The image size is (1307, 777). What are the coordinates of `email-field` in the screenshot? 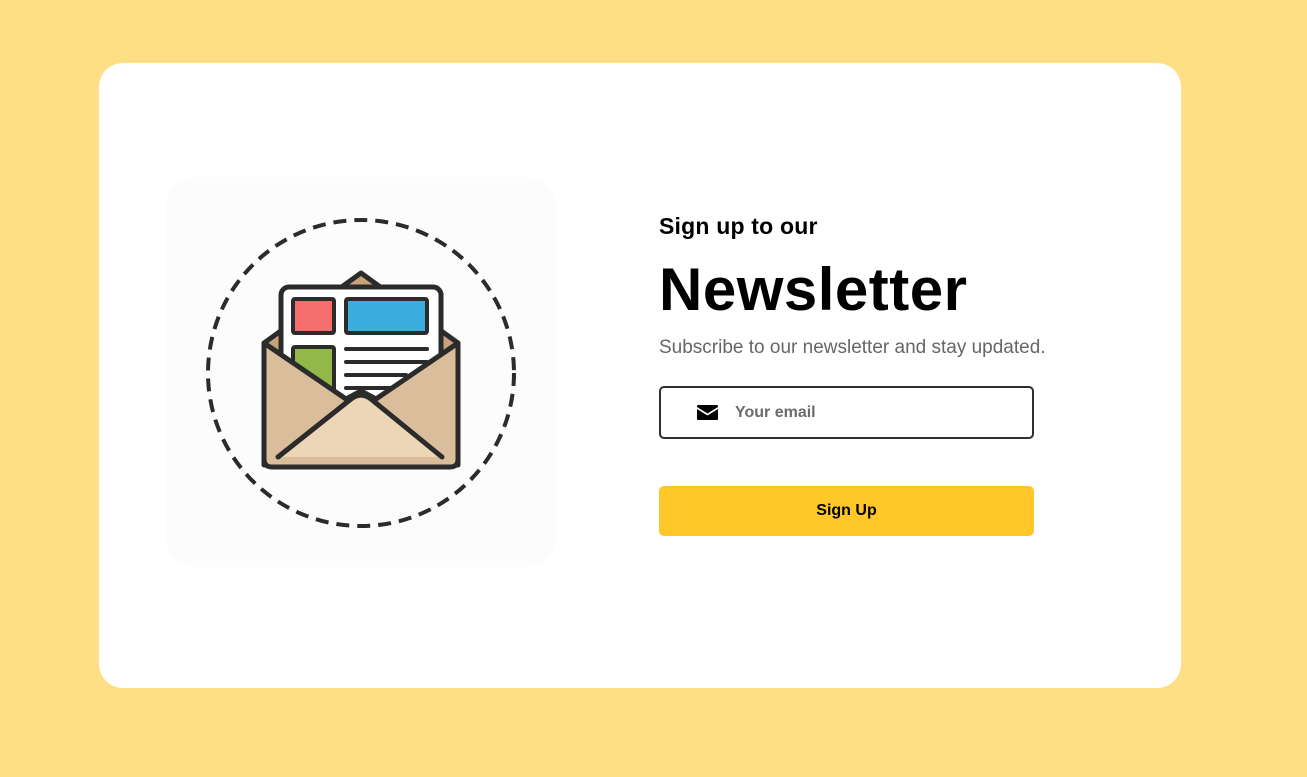 It's located at (846, 412).